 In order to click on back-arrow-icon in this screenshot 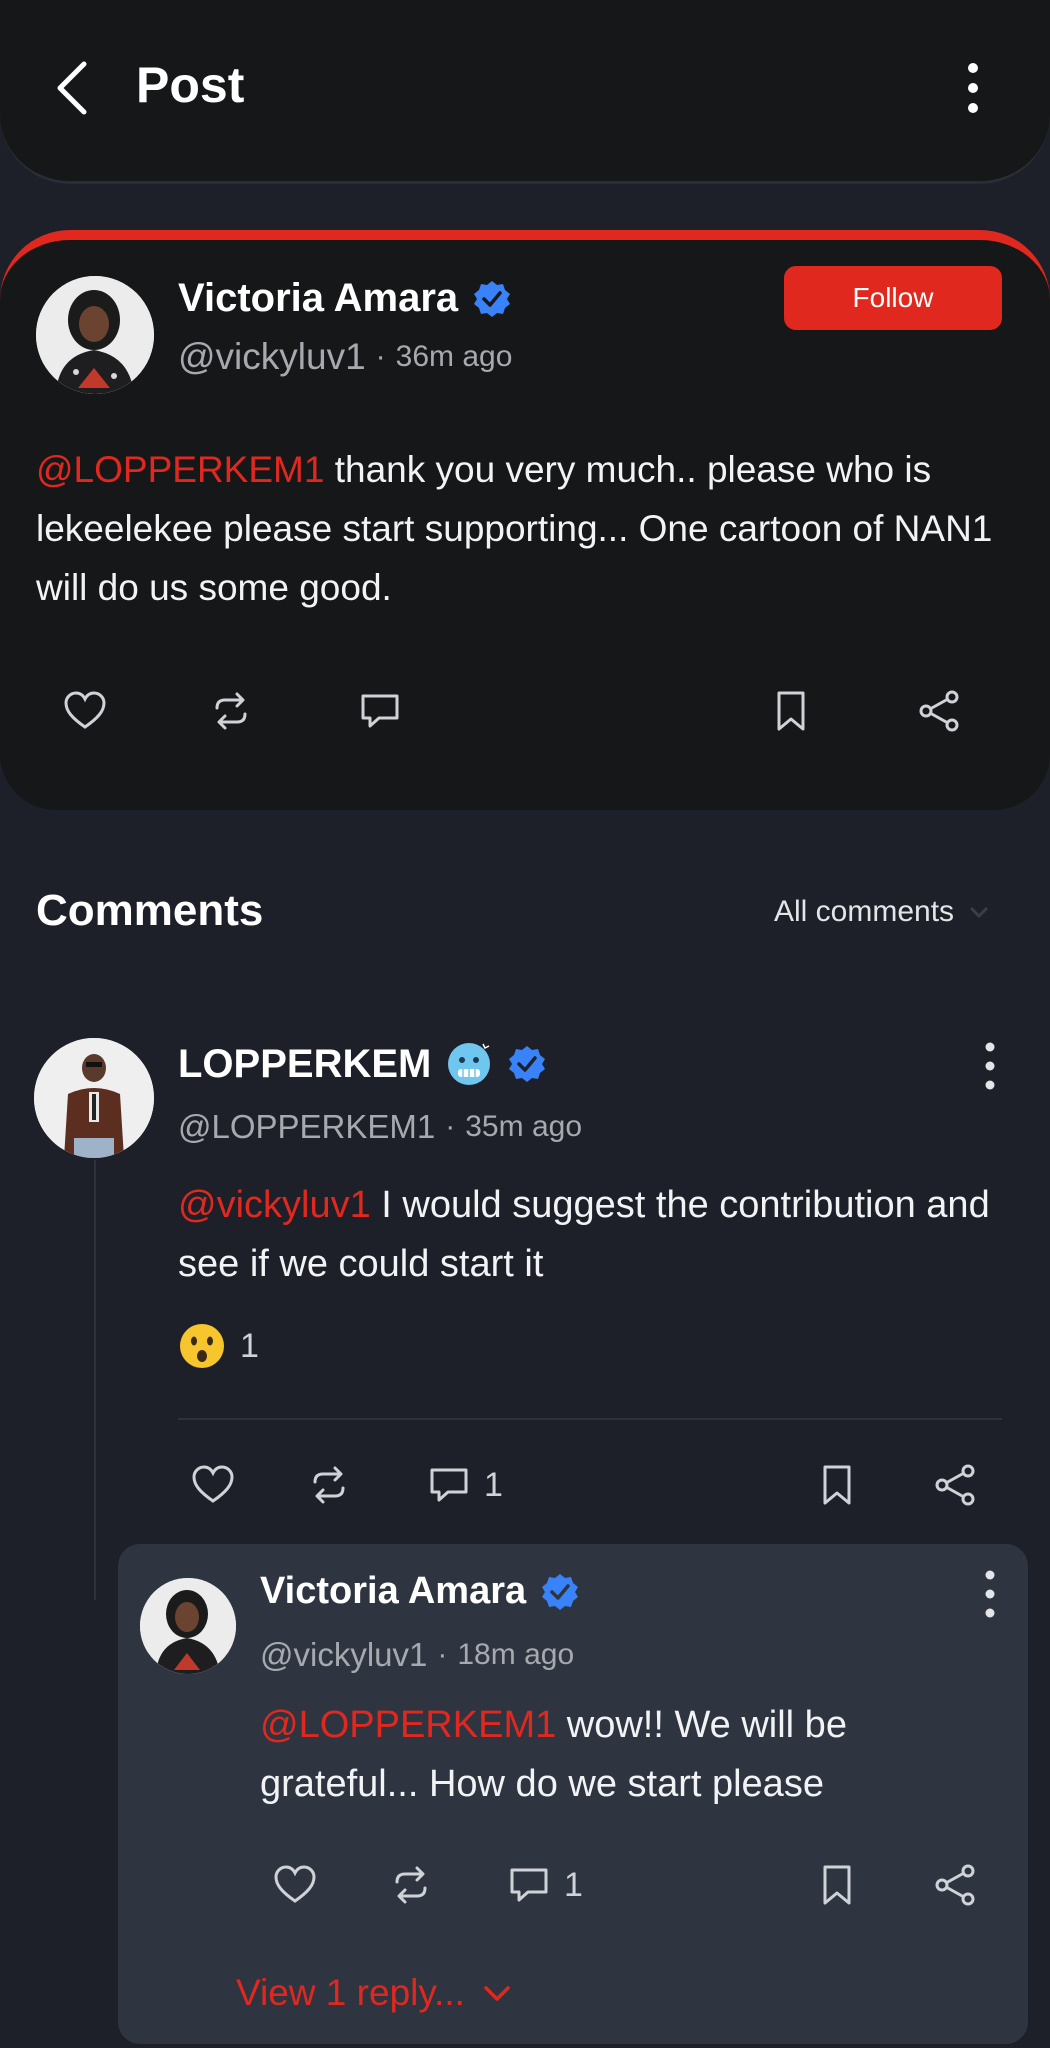, I will do `click(72, 88)`.